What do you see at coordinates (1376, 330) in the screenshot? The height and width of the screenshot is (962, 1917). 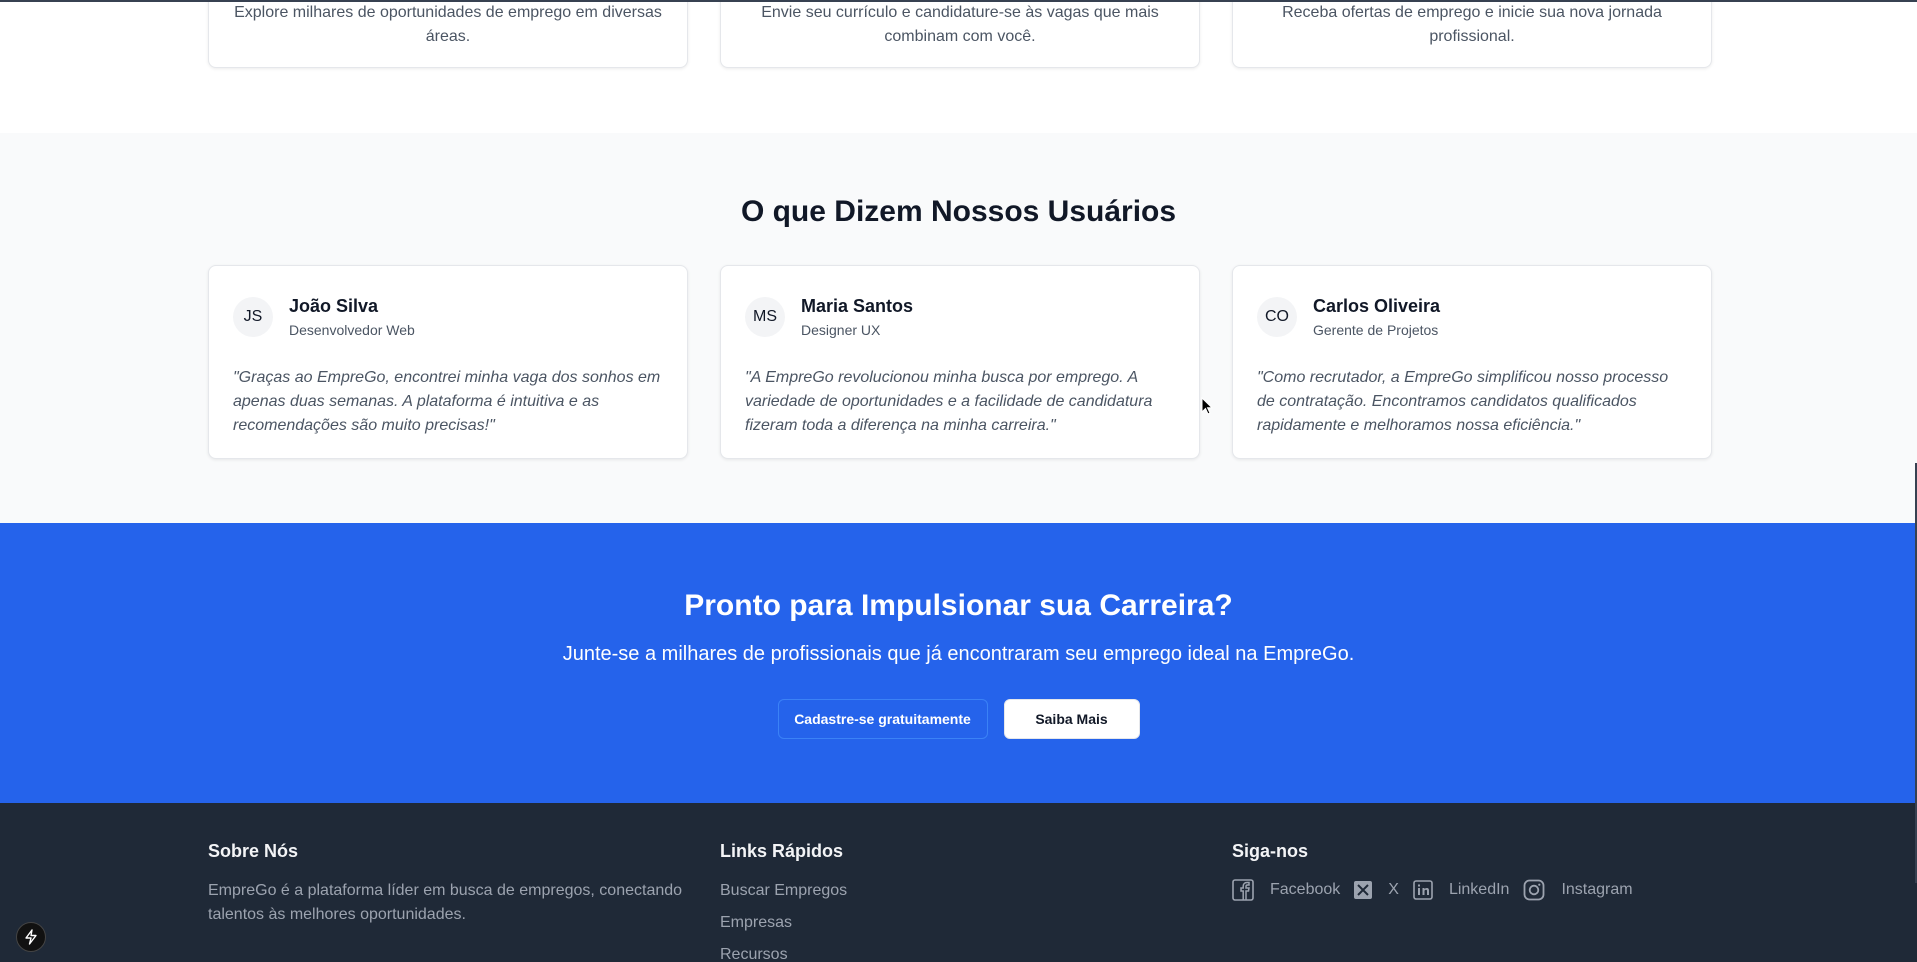 I see `testimonial-role: Gerente de Projetos` at bounding box center [1376, 330].